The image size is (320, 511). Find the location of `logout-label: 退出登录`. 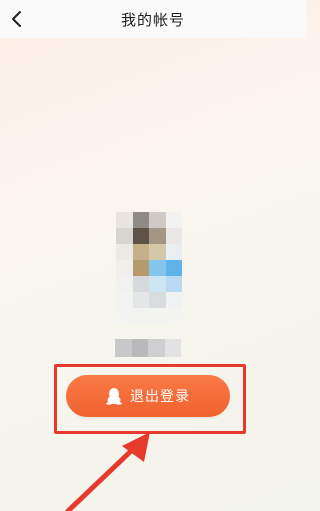

logout-label: 退出登录 is located at coordinates (160, 397).